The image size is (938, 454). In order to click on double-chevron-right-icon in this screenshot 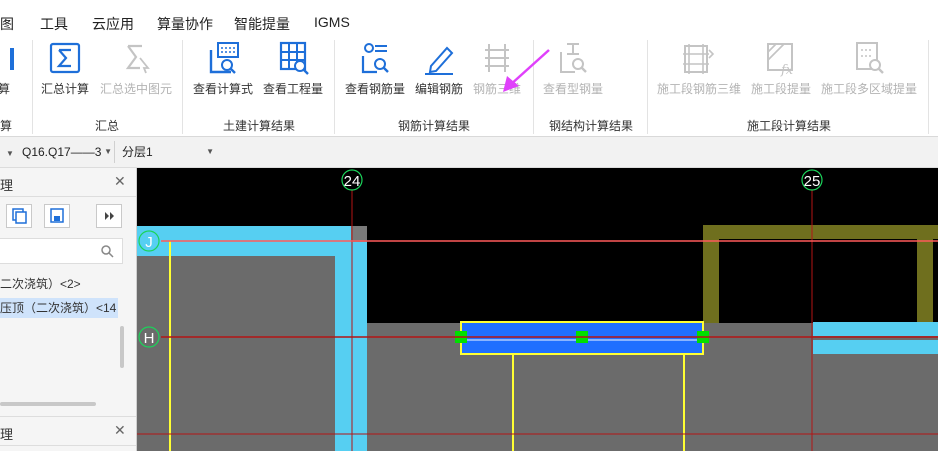, I will do `click(109, 216)`.